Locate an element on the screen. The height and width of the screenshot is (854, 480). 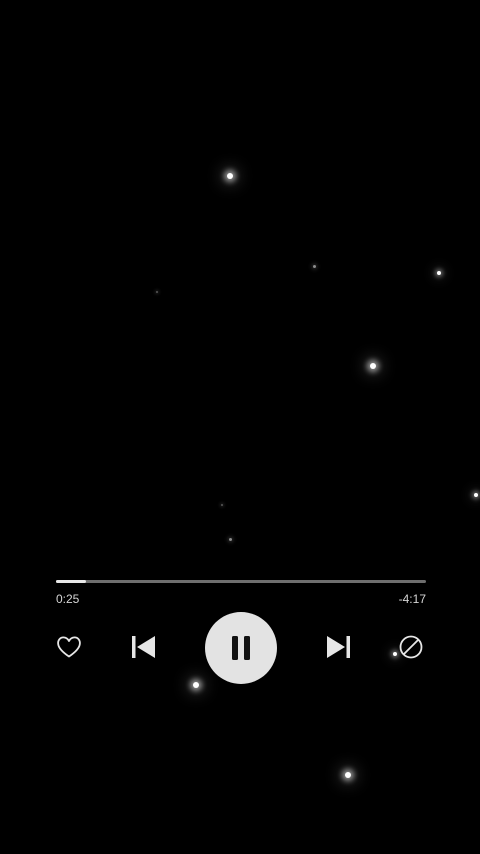
block-button is located at coordinates (411, 647).